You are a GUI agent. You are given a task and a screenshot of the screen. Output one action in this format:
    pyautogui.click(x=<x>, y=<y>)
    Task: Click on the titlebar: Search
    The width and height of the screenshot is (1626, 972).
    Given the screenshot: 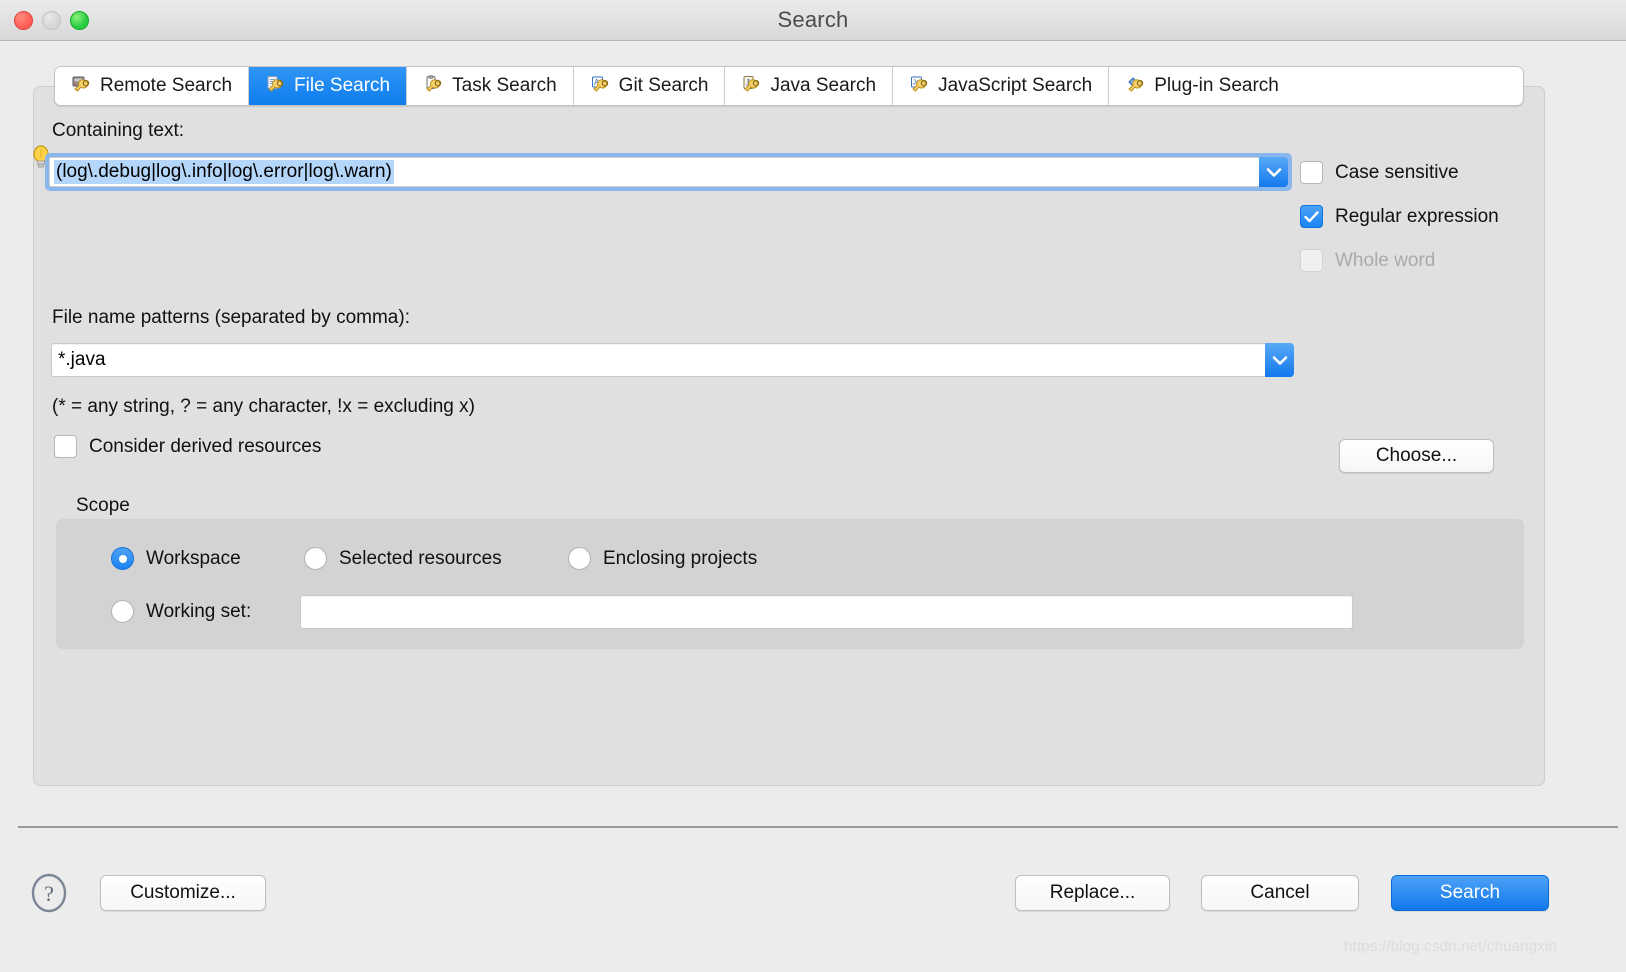 What is the action you would take?
    pyautogui.click(x=813, y=20)
    